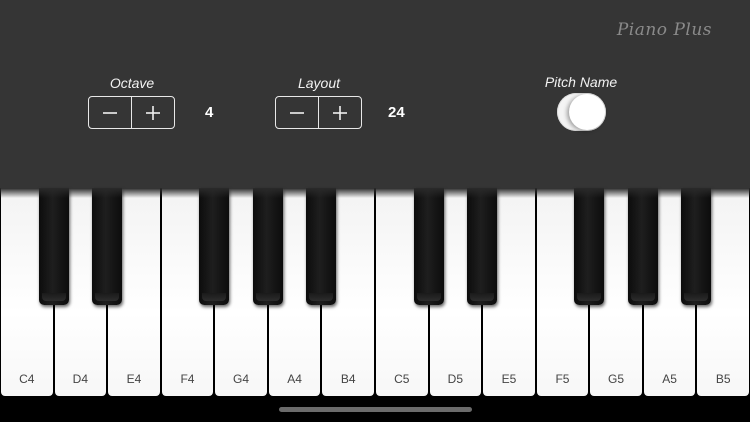  Describe the element at coordinates (134, 379) in the screenshot. I see `note-label: E4` at that location.